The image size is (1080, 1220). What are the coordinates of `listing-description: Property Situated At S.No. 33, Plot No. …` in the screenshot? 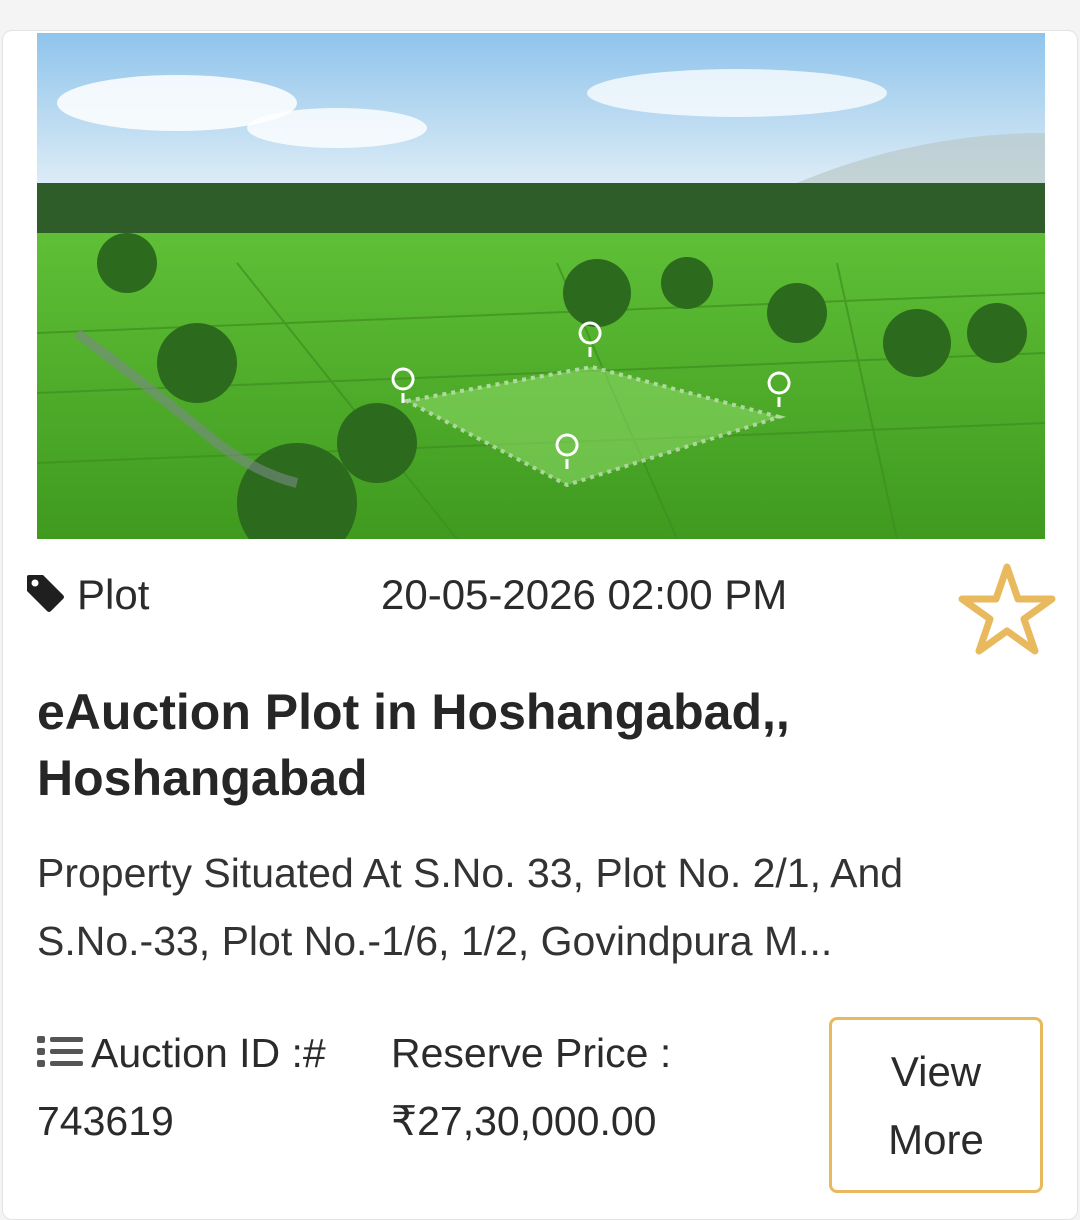 It's located at (470, 907).